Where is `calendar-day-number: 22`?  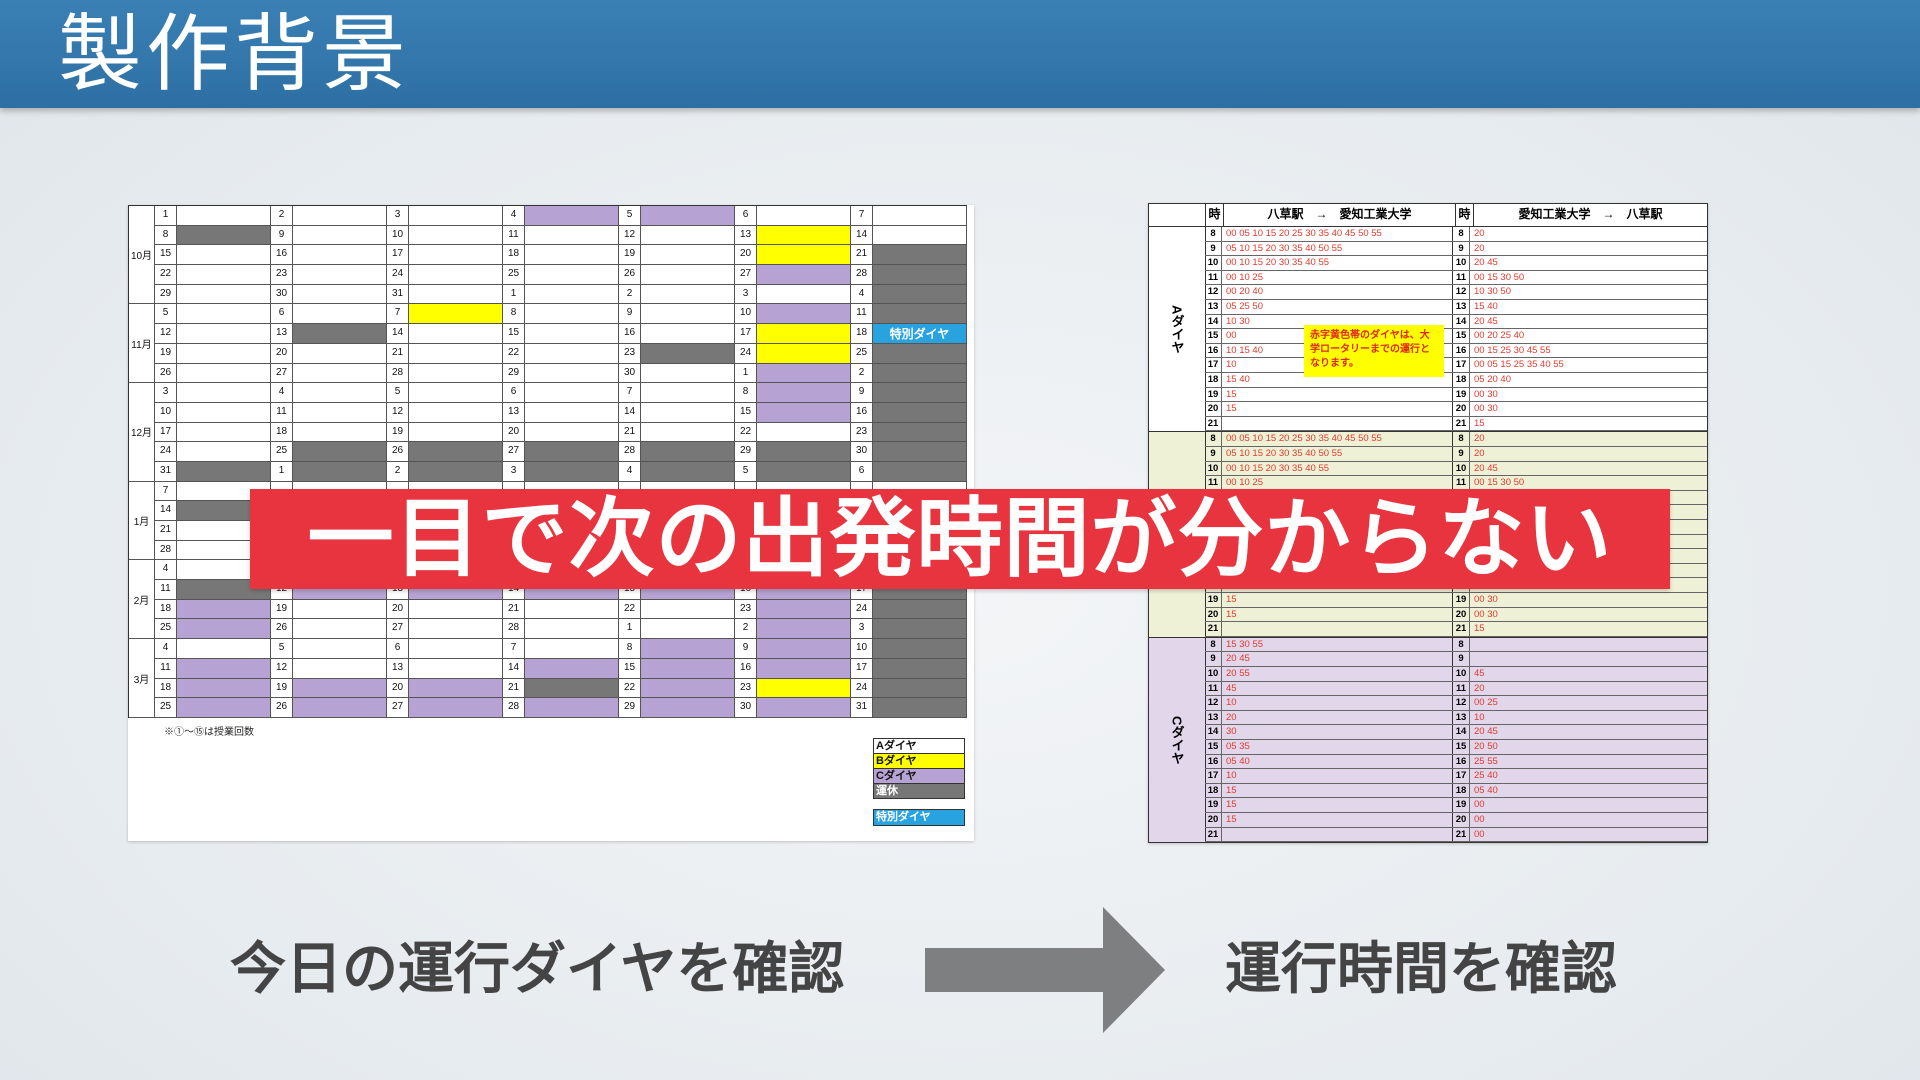 calendar-day-number: 22 is located at coordinates (630, 609).